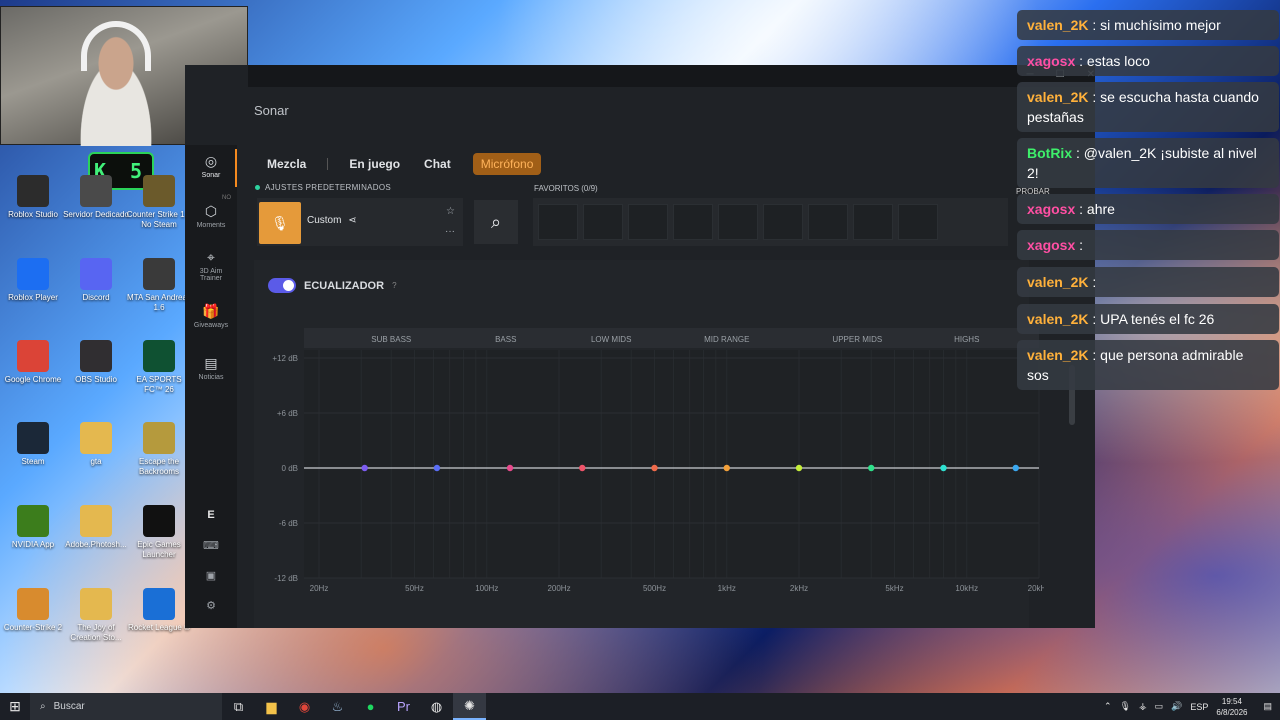 This screenshot has width=1280, height=720. Describe the element at coordinates (1176, 706) in the screenshot. I see `volume-icon: 🔊` at that location.